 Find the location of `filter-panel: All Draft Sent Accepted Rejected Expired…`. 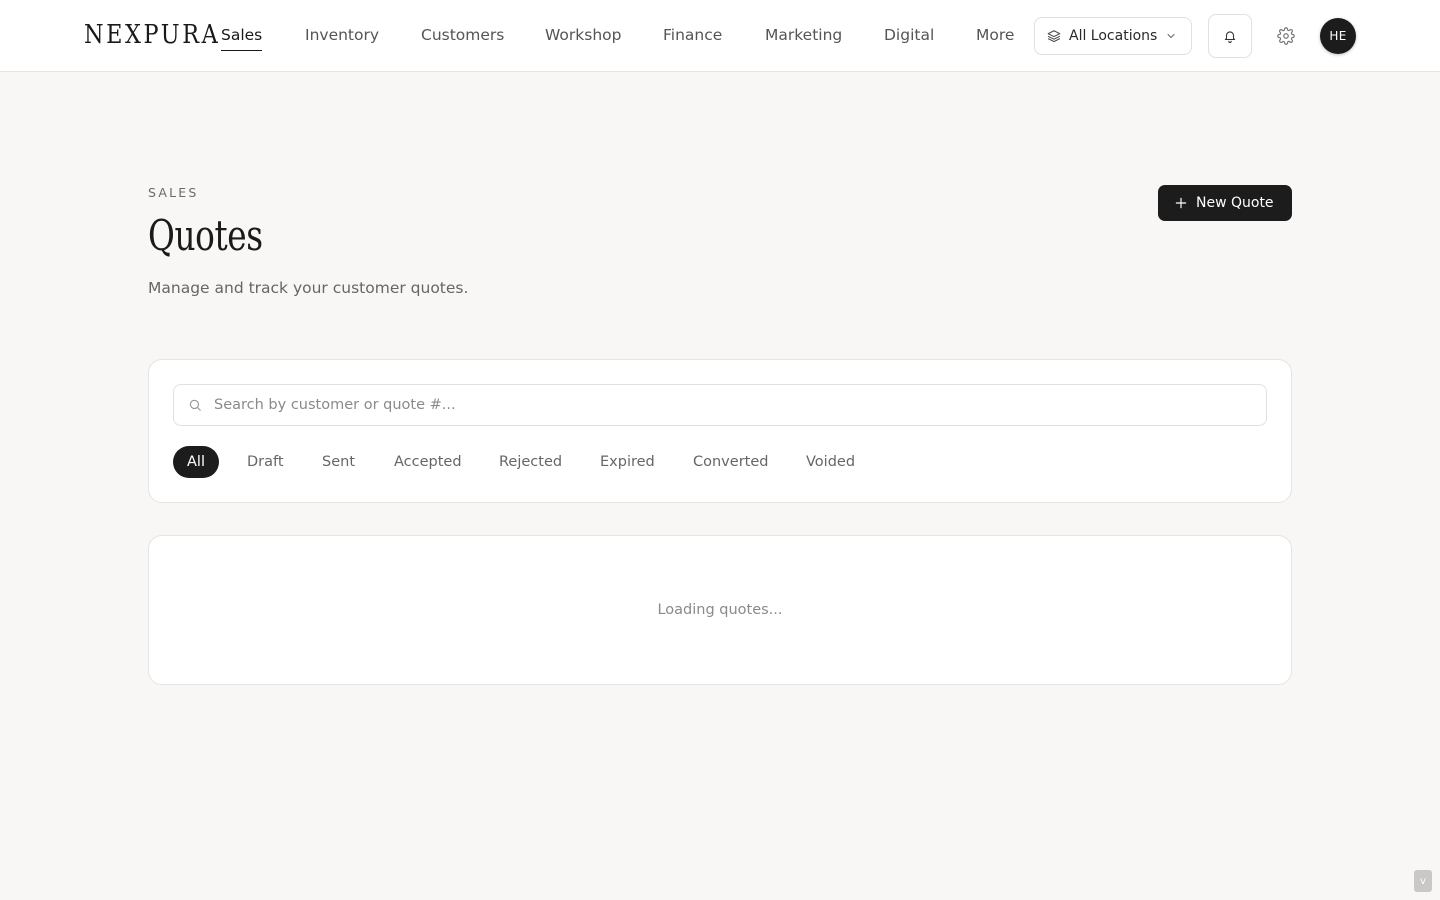

filter-panel: All Draft Sent Accepted Rejected Expired… is located at coordinates (720, 431).